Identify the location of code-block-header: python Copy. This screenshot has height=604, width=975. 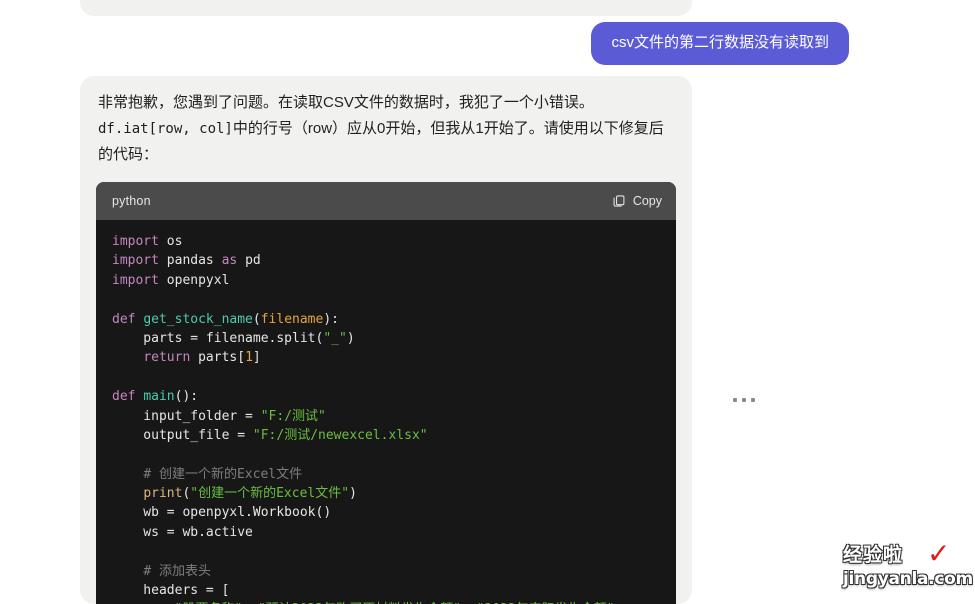
(386, 201).